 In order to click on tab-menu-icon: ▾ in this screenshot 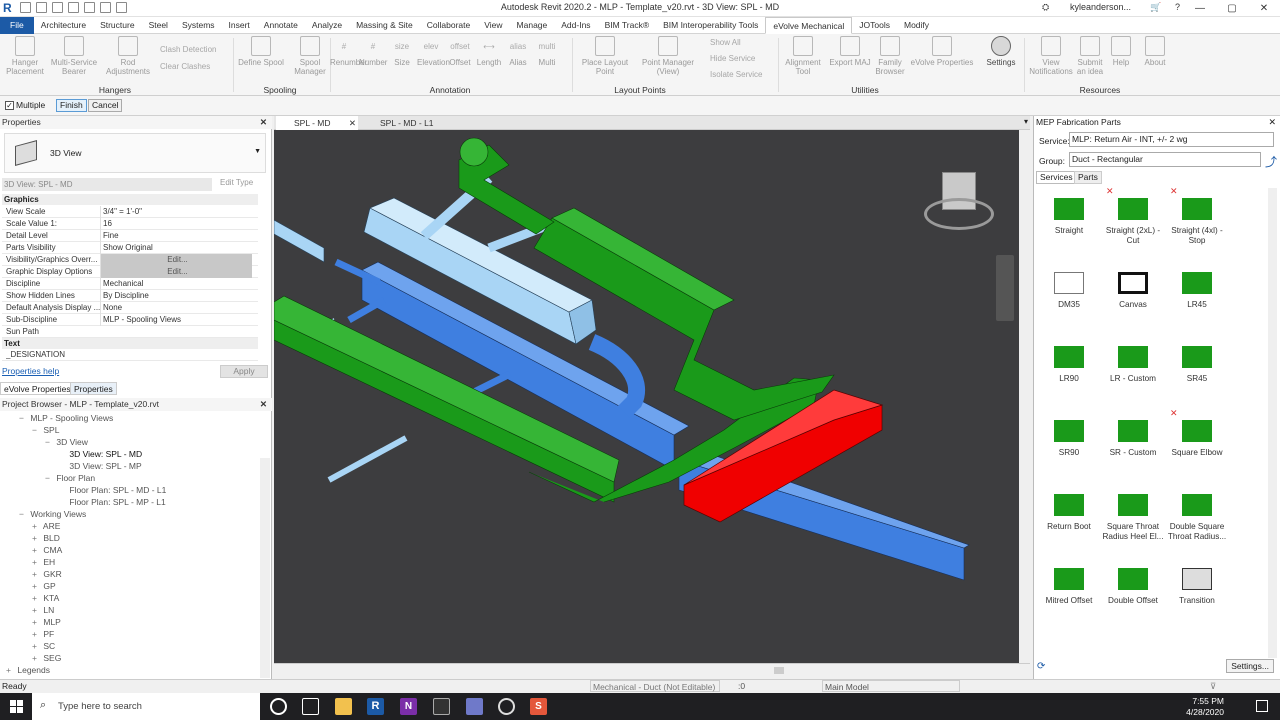, I will do `click(1026, 121)`.